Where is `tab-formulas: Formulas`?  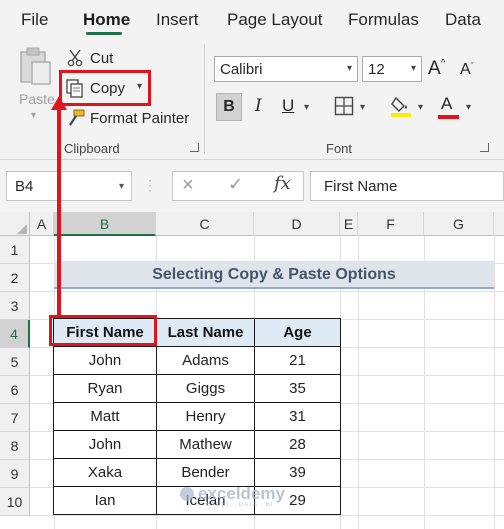
tab-formulas: Formulas is located at coordinates (383, 20).